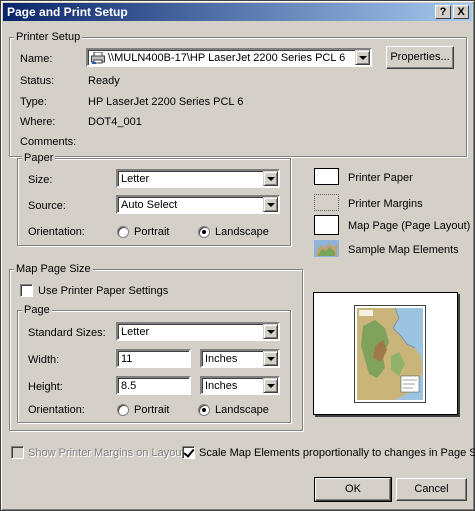 Image resolution: width=475 pixels, height=511 pixels. What do you see at coordinates (67, 333) in the screenshot?
I see `standard-sizes-label: Standard Sizes:` at bounding box center [67, 333].